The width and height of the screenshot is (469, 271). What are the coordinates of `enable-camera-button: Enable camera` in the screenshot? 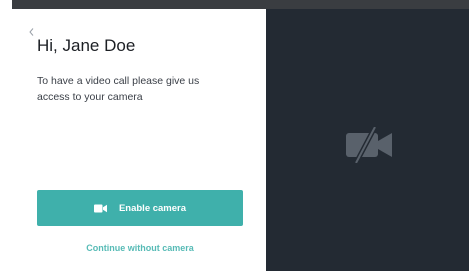 It's located at (140, 208).